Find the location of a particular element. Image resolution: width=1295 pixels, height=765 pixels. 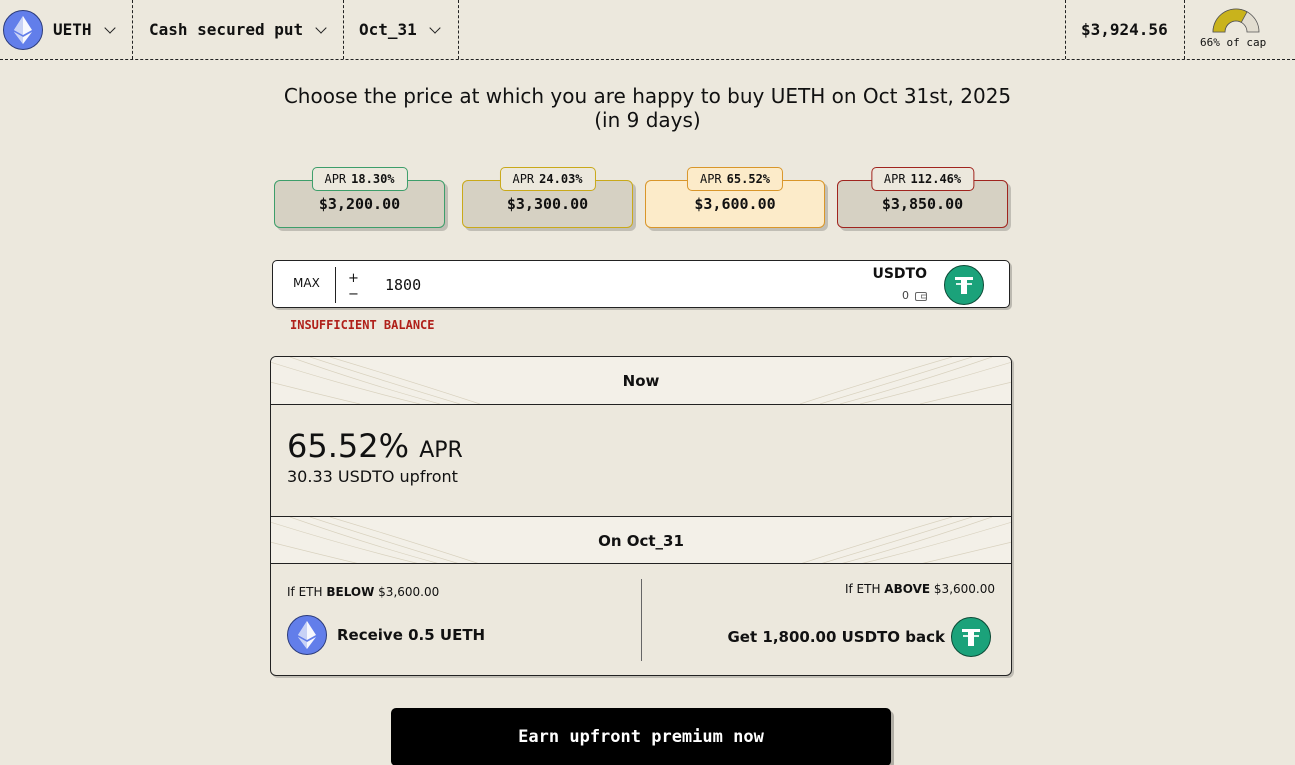

below-price: $3,600.00 is located at coordinates (409, 592).